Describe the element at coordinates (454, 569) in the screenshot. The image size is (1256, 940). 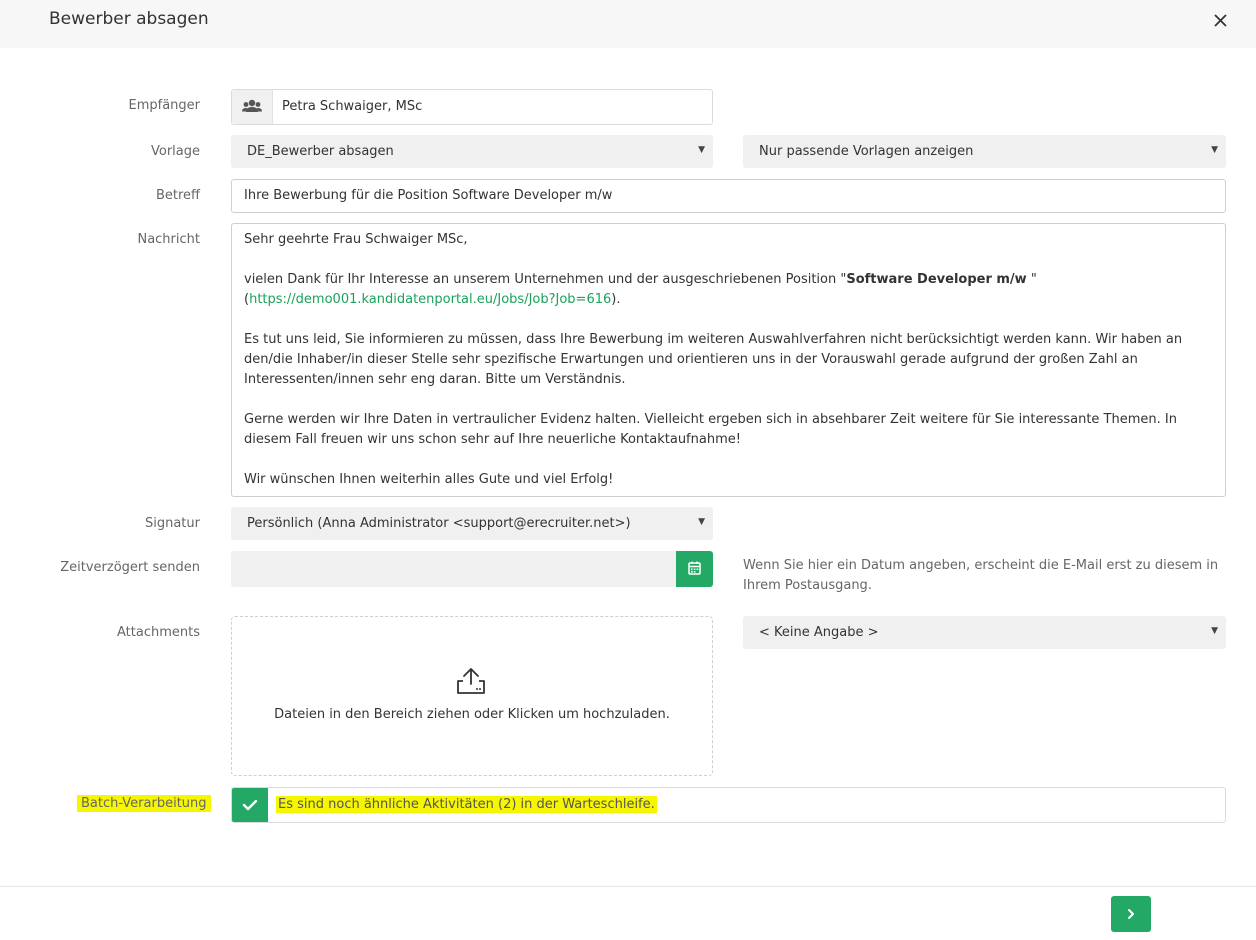
I see `delayed-date-input` at that location.